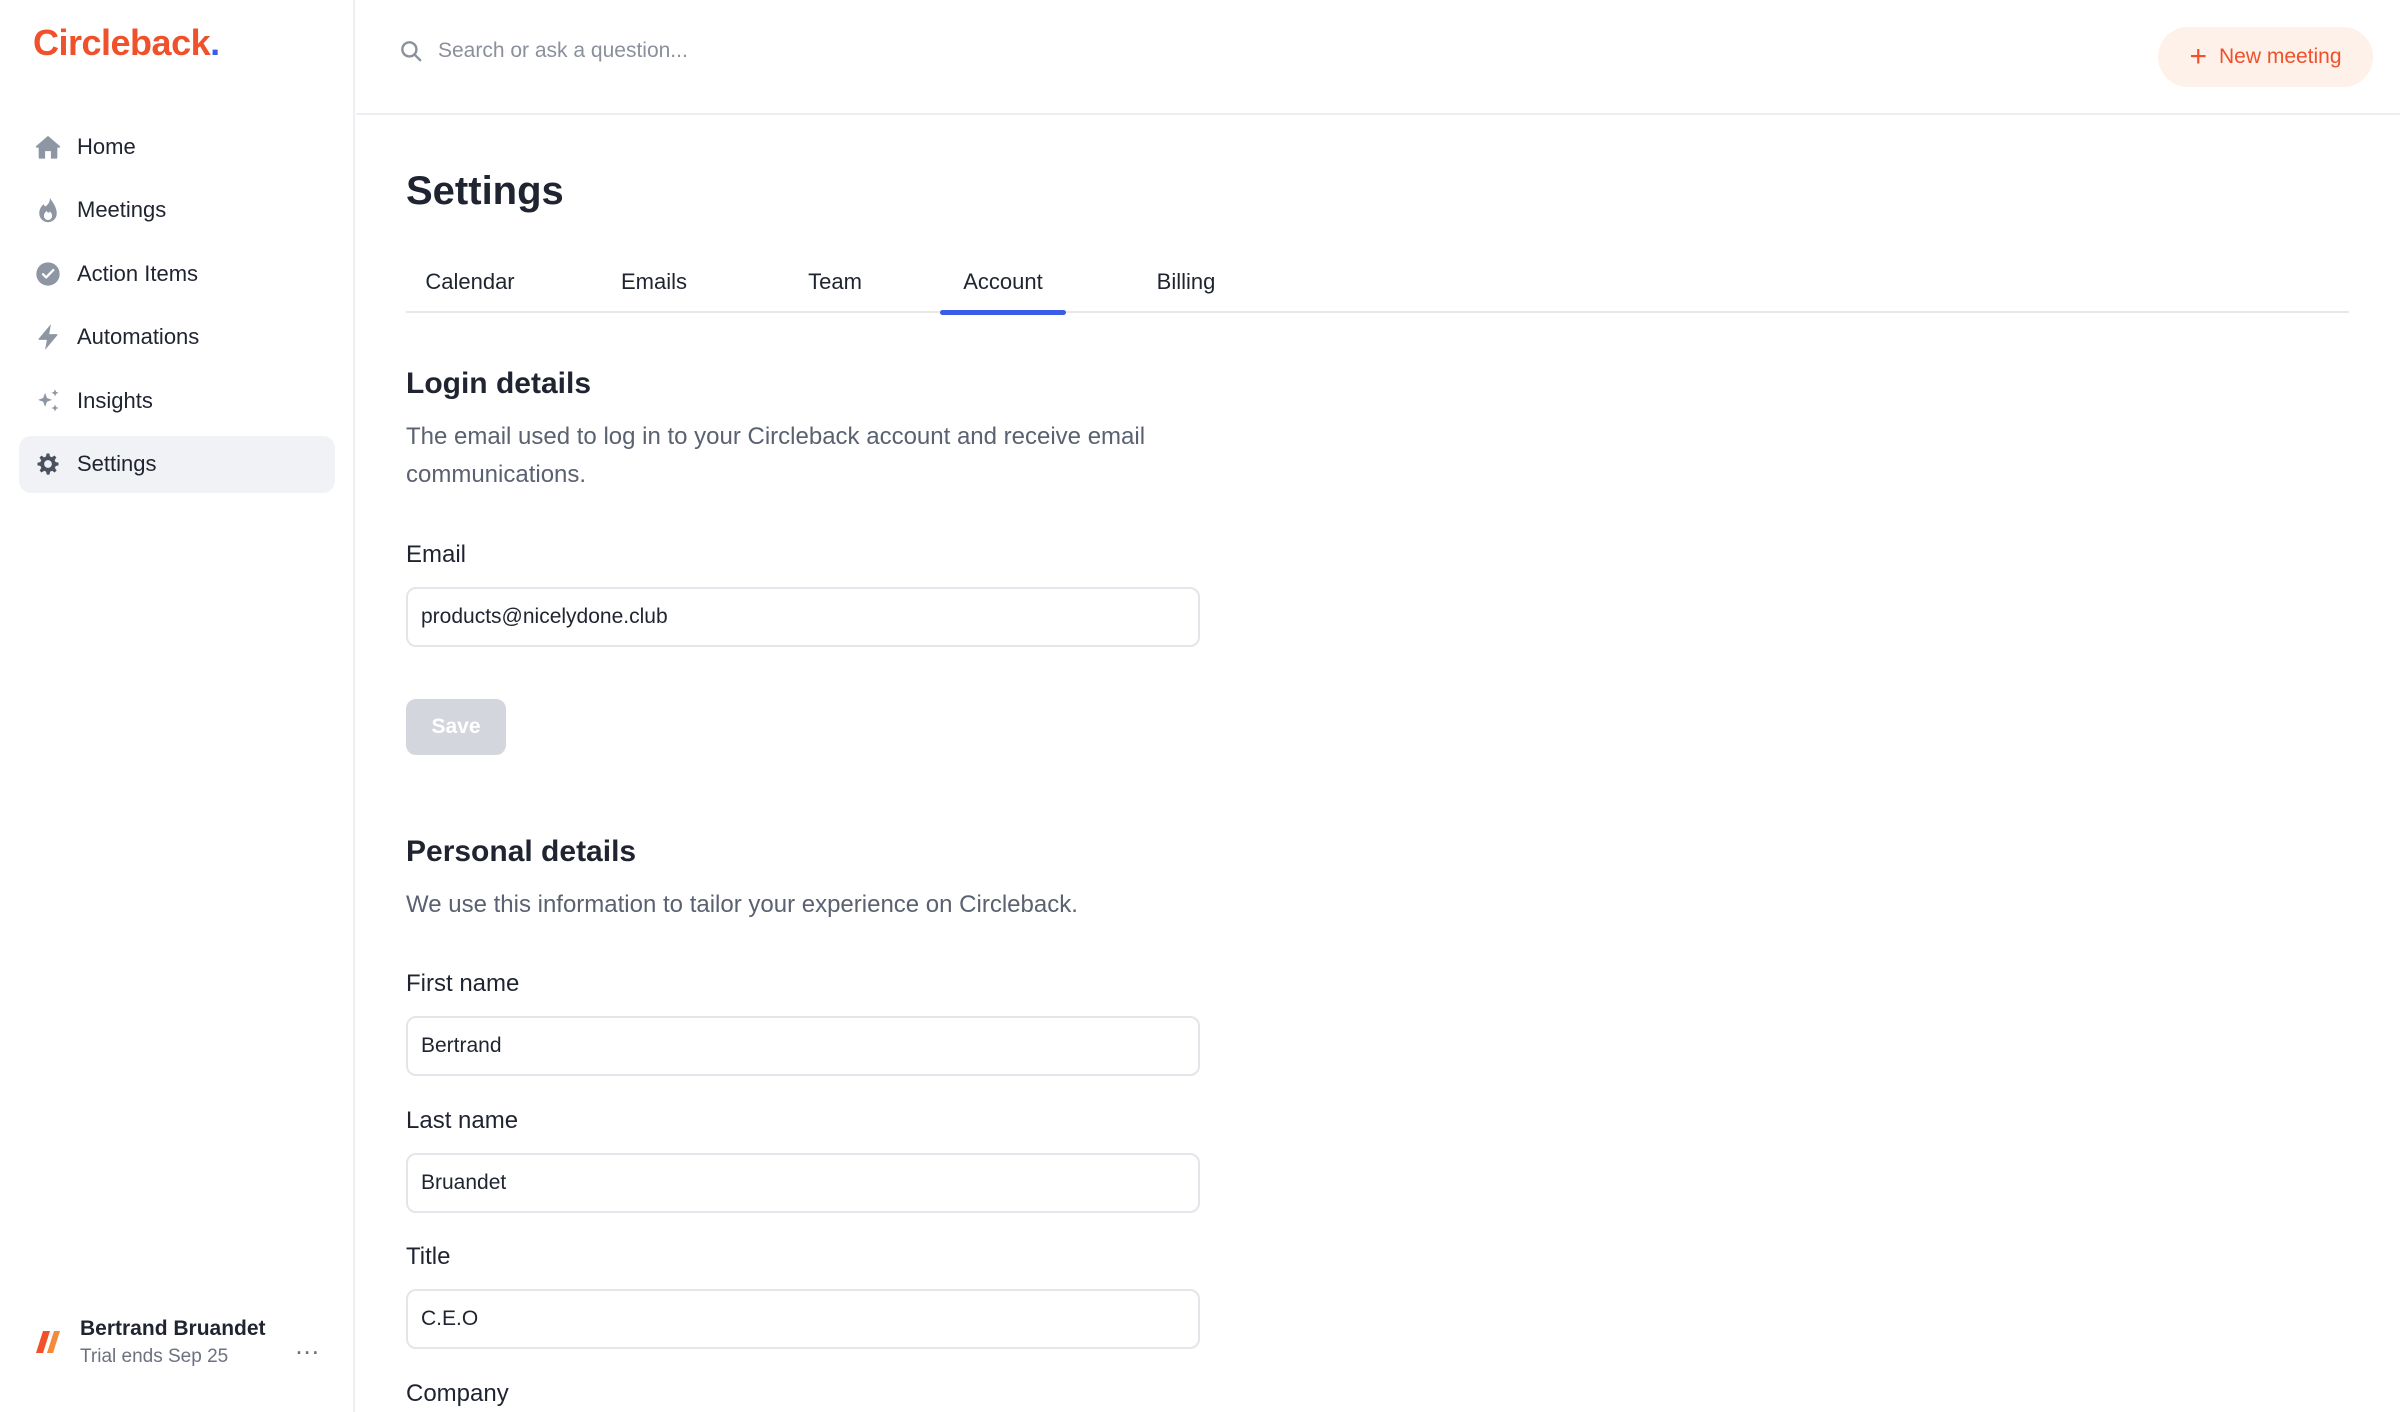 Image resolution: width=2400 pixels, height=1412 pixels. I want to click on search-bar, so click(718, 51).